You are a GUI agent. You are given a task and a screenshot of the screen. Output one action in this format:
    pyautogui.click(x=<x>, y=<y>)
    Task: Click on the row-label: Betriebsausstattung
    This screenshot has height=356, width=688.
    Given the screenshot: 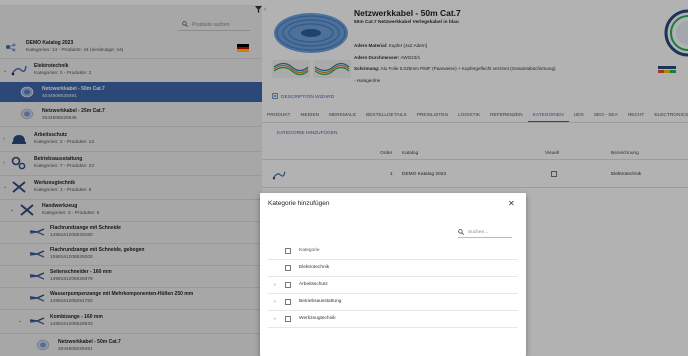 What is the action you would take?
    pyautogui.click(x=320, y=301)
    